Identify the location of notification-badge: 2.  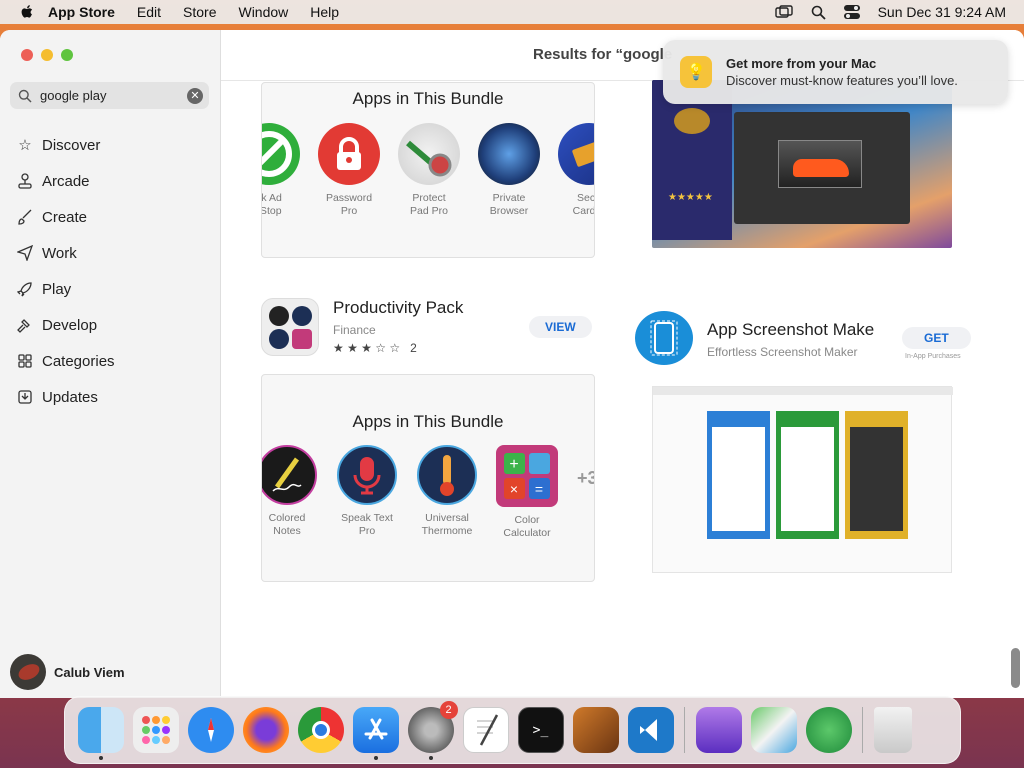
(448, 710).